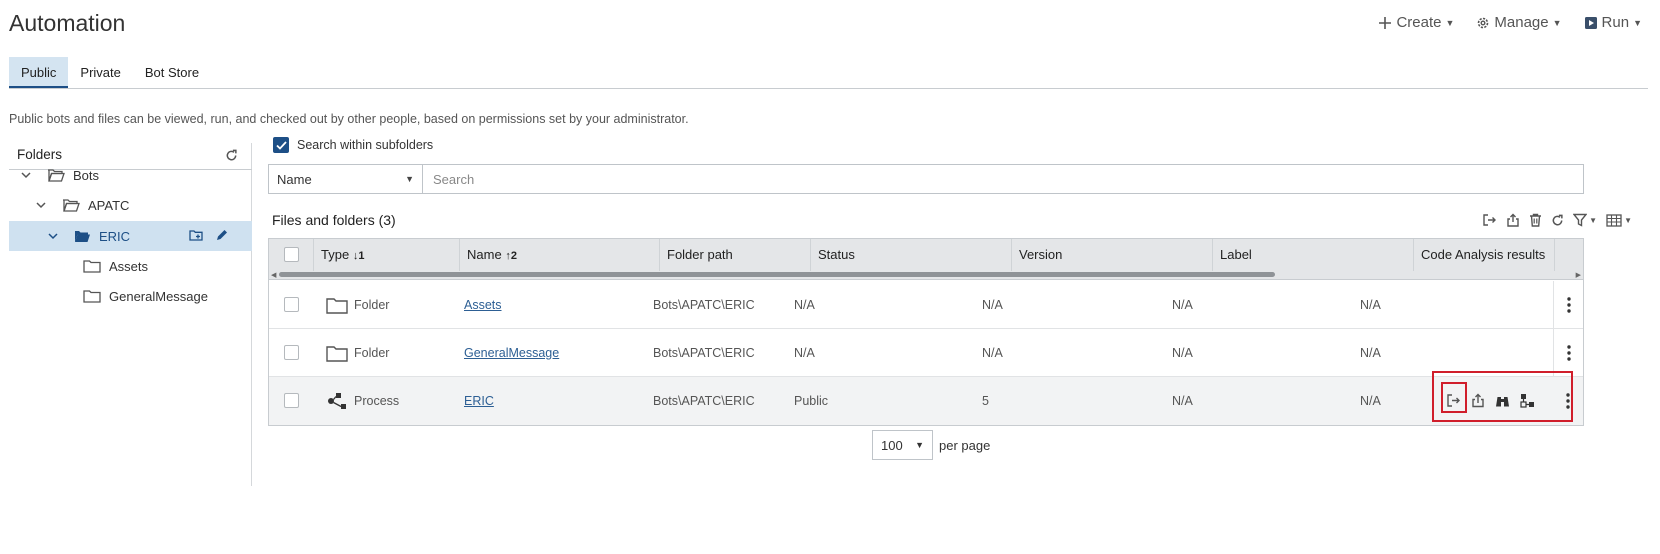 The image size is (1660, 554). What do you see at coordinates (804, 305) in the screenshot?
I see `status-cell: N/A` at bounding box center [804, 305].